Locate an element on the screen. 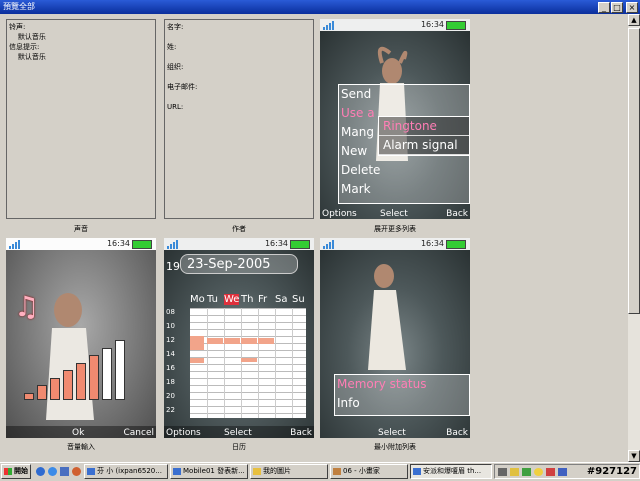 This screenshot has width=640, height=481. keyboard-icon is located at coordinates (502, 472).